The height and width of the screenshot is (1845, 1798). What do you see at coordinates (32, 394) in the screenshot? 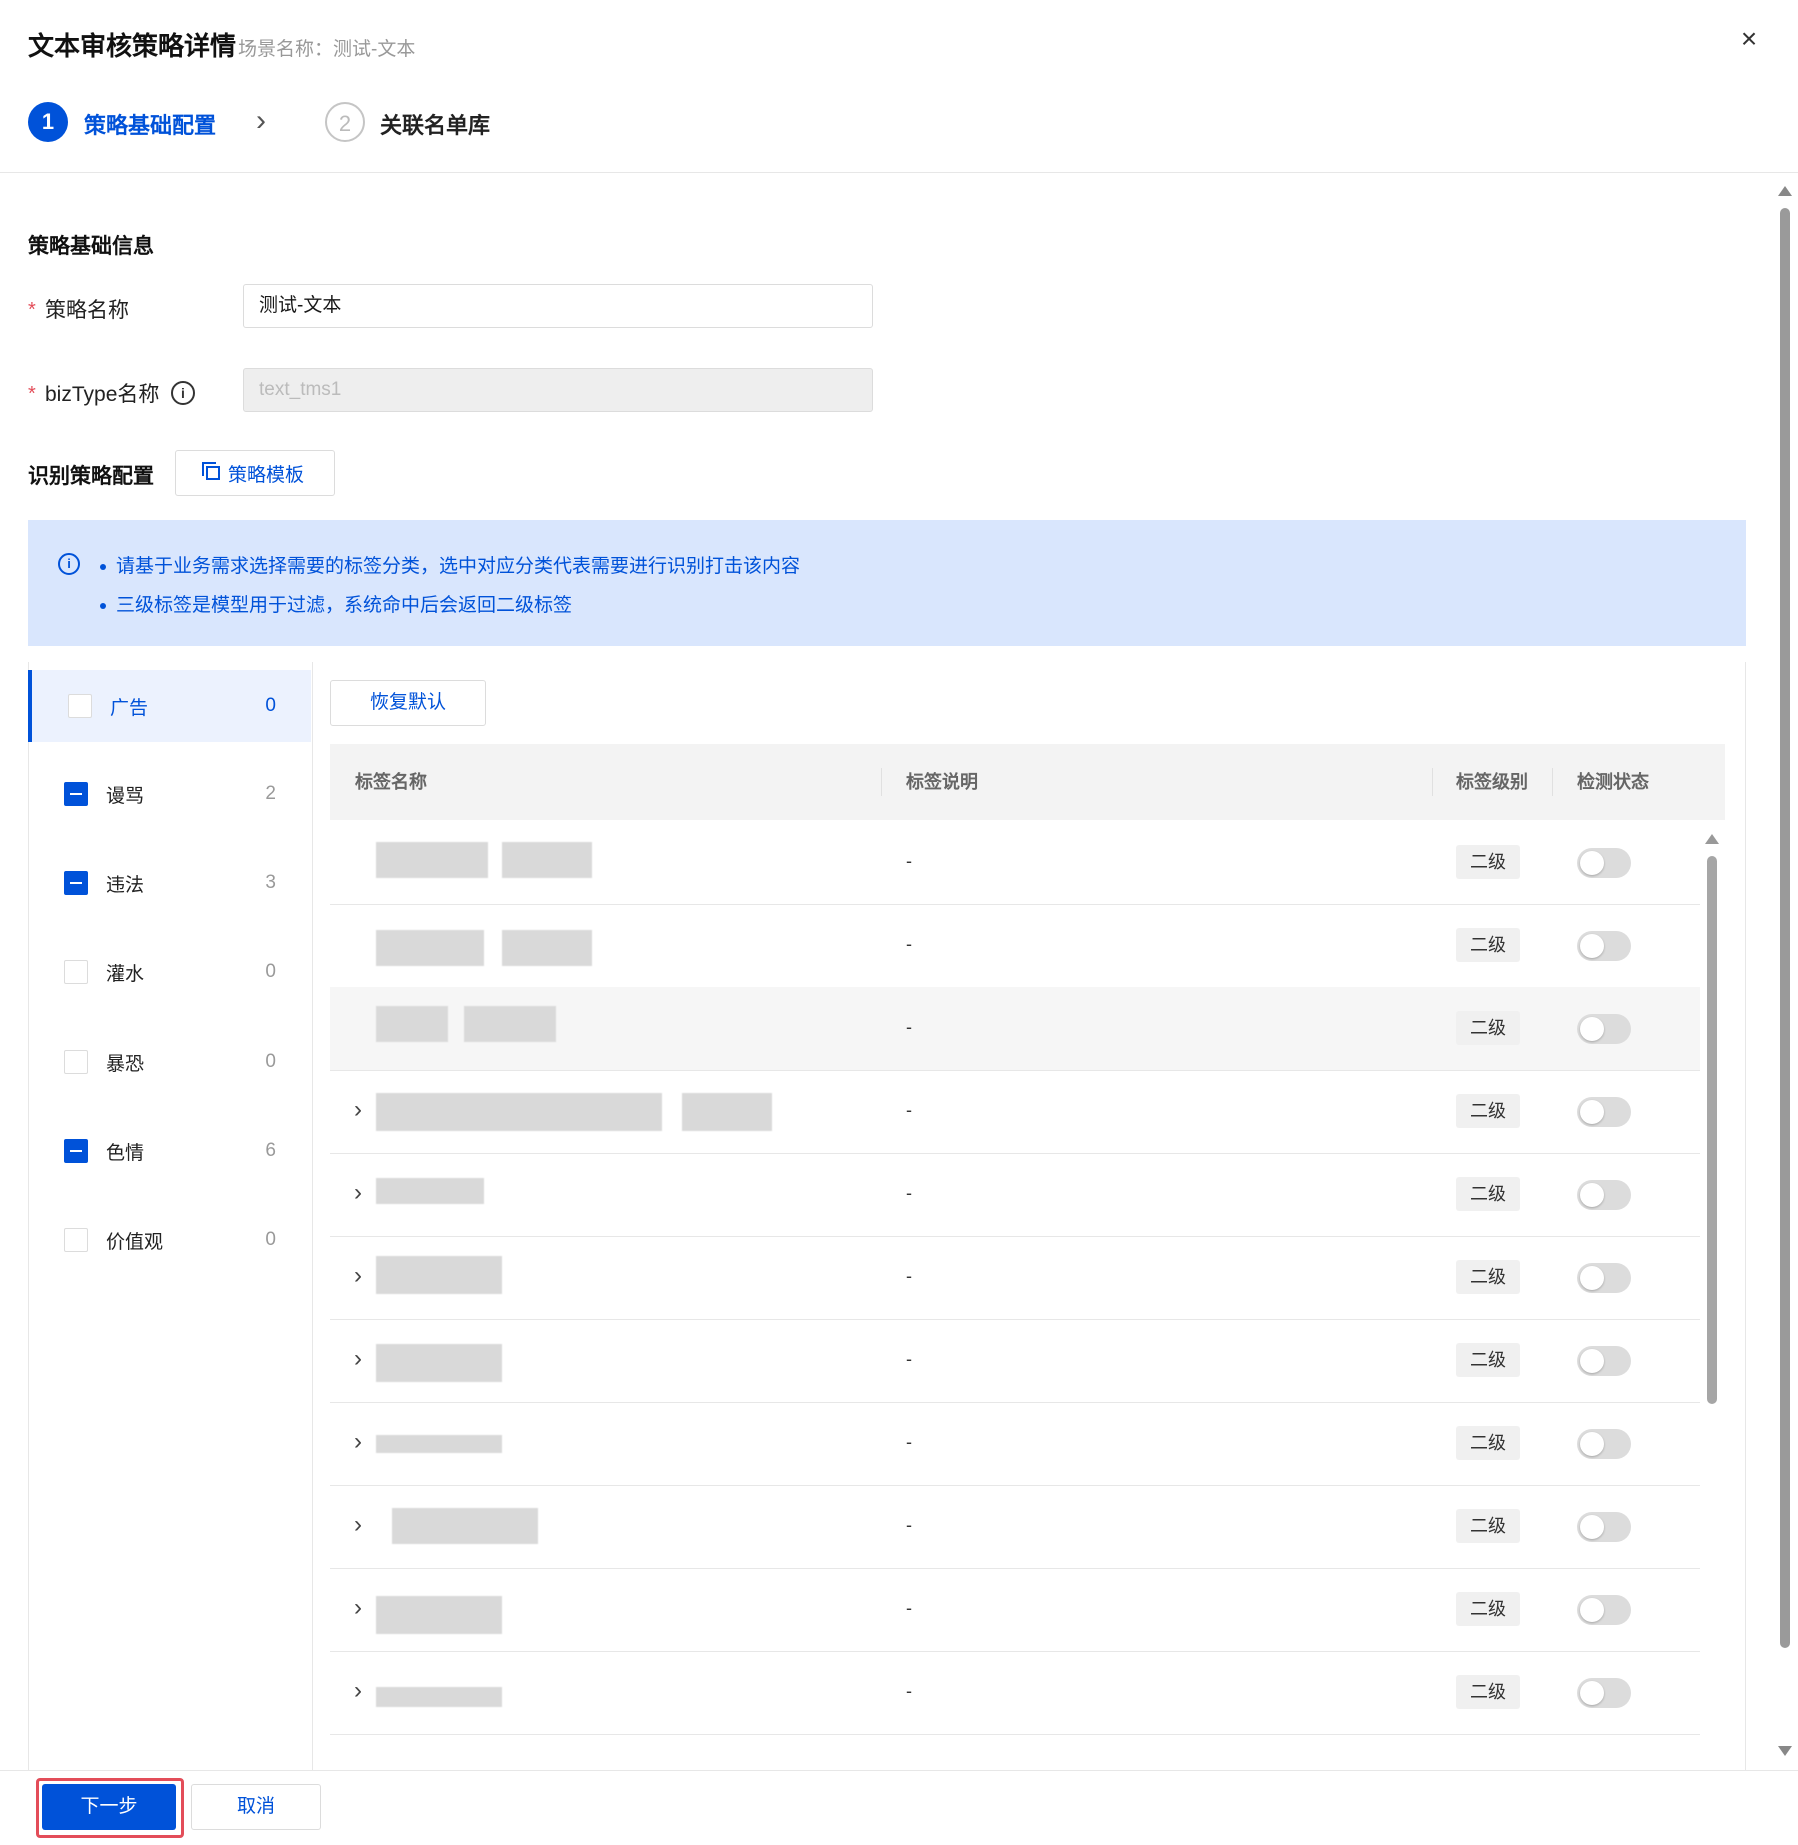
I see `required-mark: *` at bounding box center [32, 394].